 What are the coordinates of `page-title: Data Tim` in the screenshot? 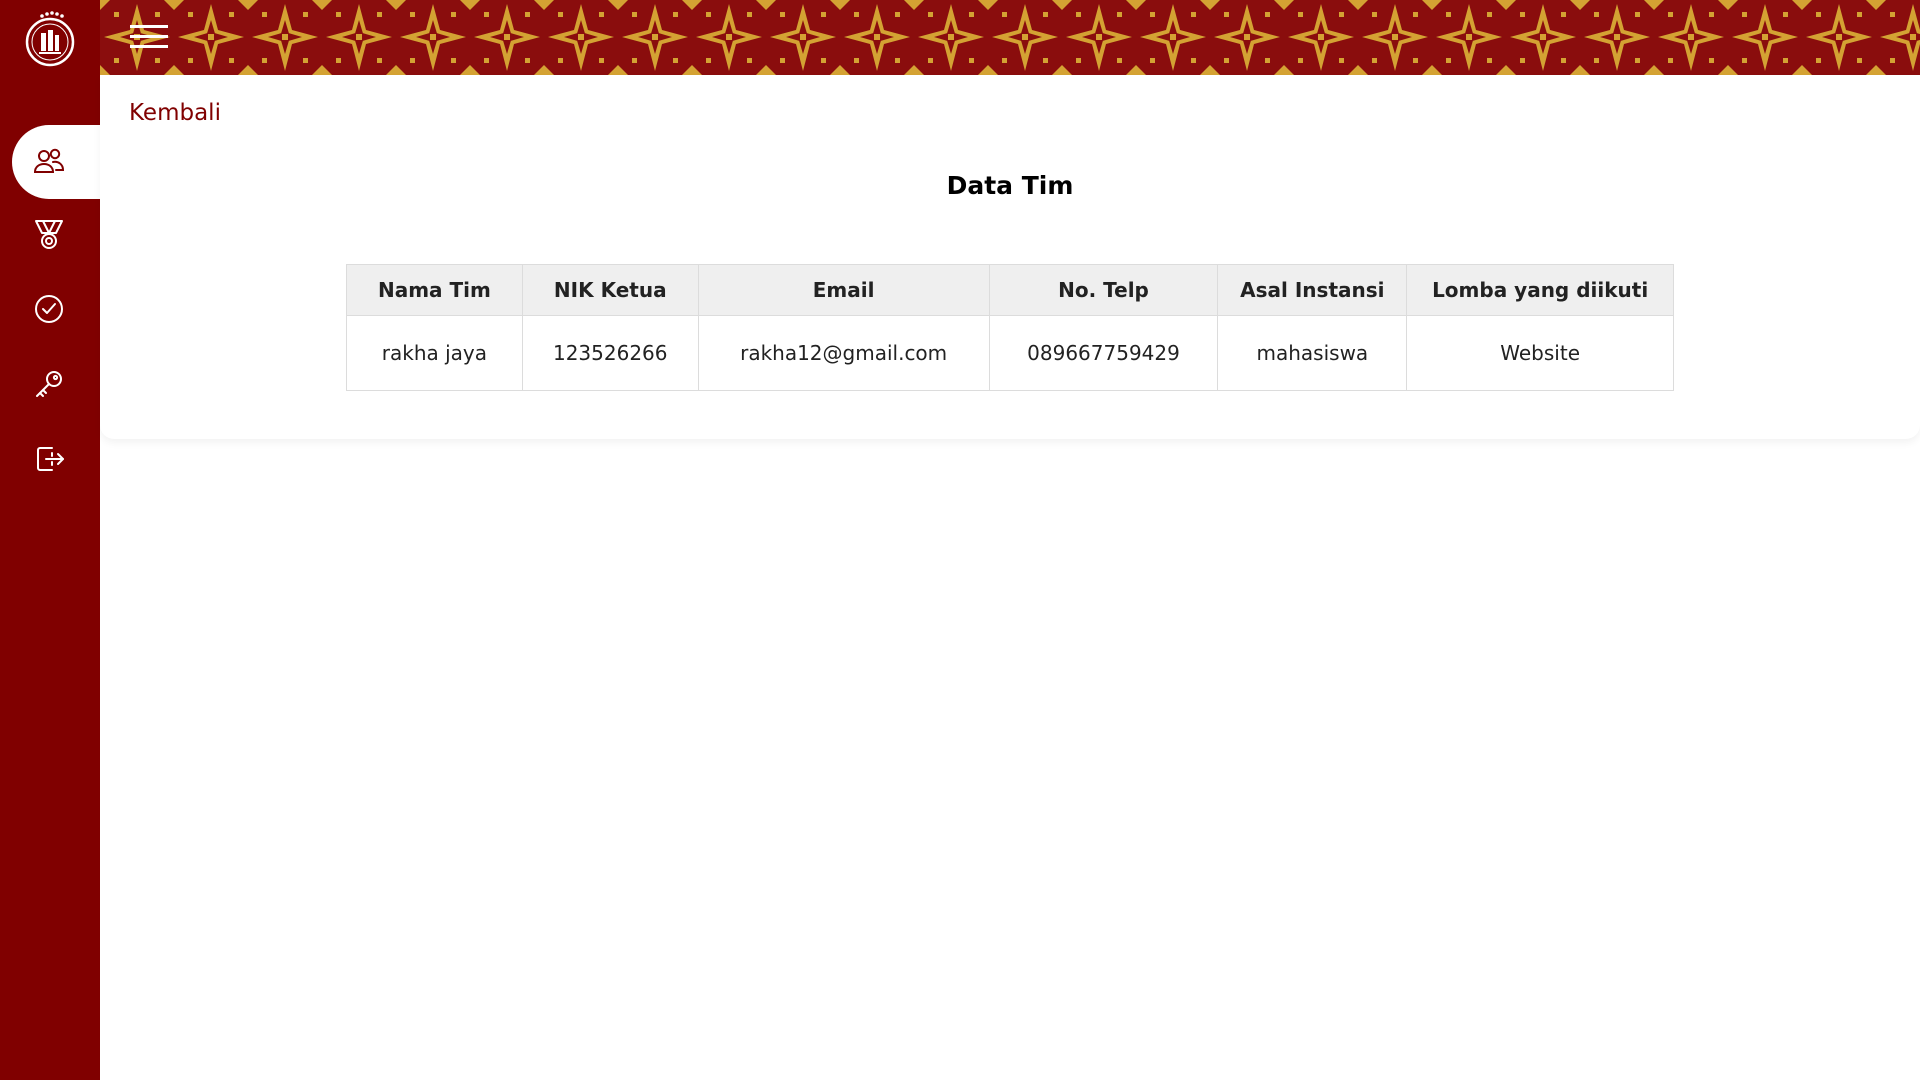 It's located at (1010, 185).